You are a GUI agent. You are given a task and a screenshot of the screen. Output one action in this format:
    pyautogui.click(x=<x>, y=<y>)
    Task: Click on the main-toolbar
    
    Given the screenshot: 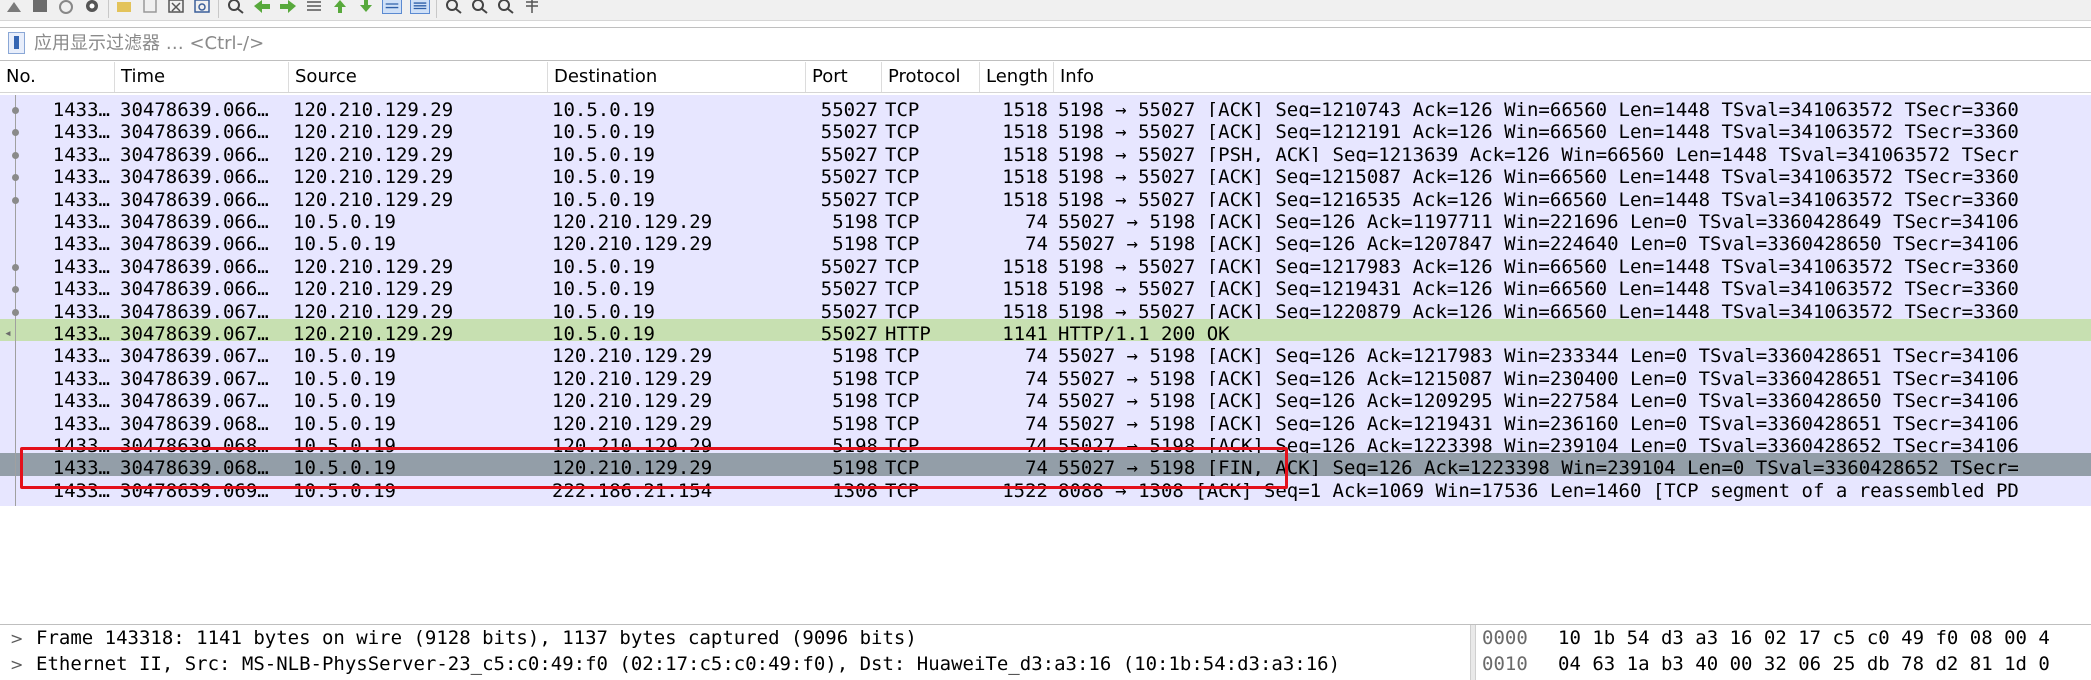 What is the action you would take?
    pyautogui.click(x=1045, y=10)
    